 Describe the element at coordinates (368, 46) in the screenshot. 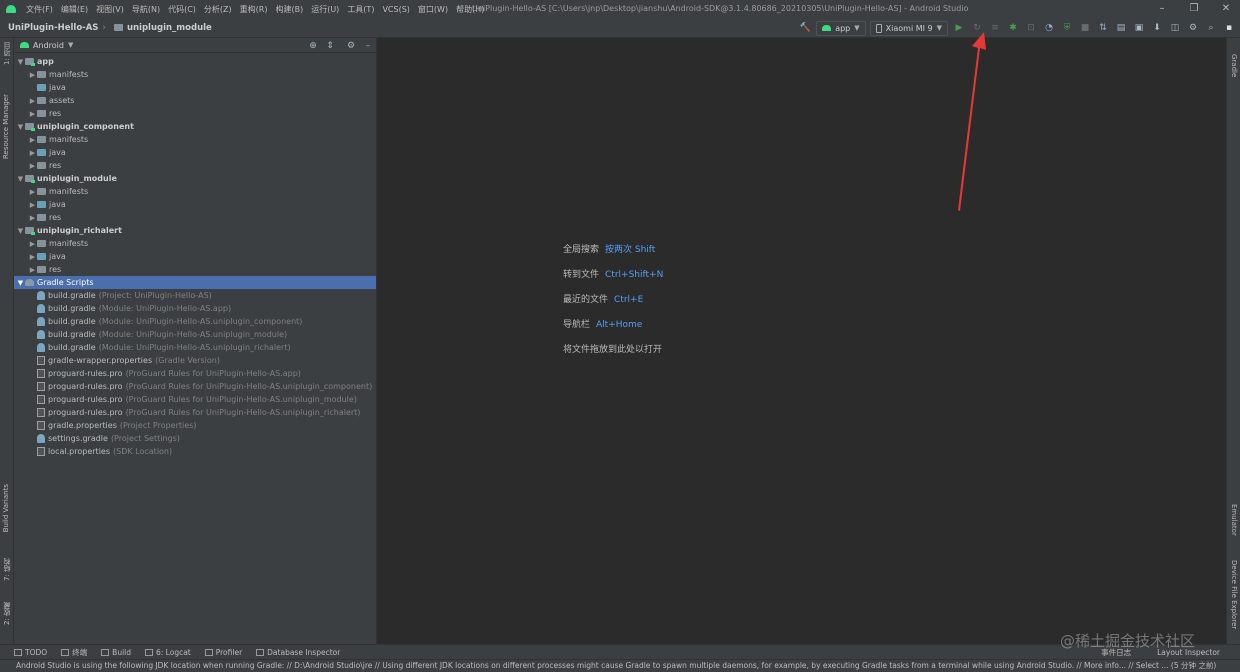

I see `hide-panel-icon: –` at that location.